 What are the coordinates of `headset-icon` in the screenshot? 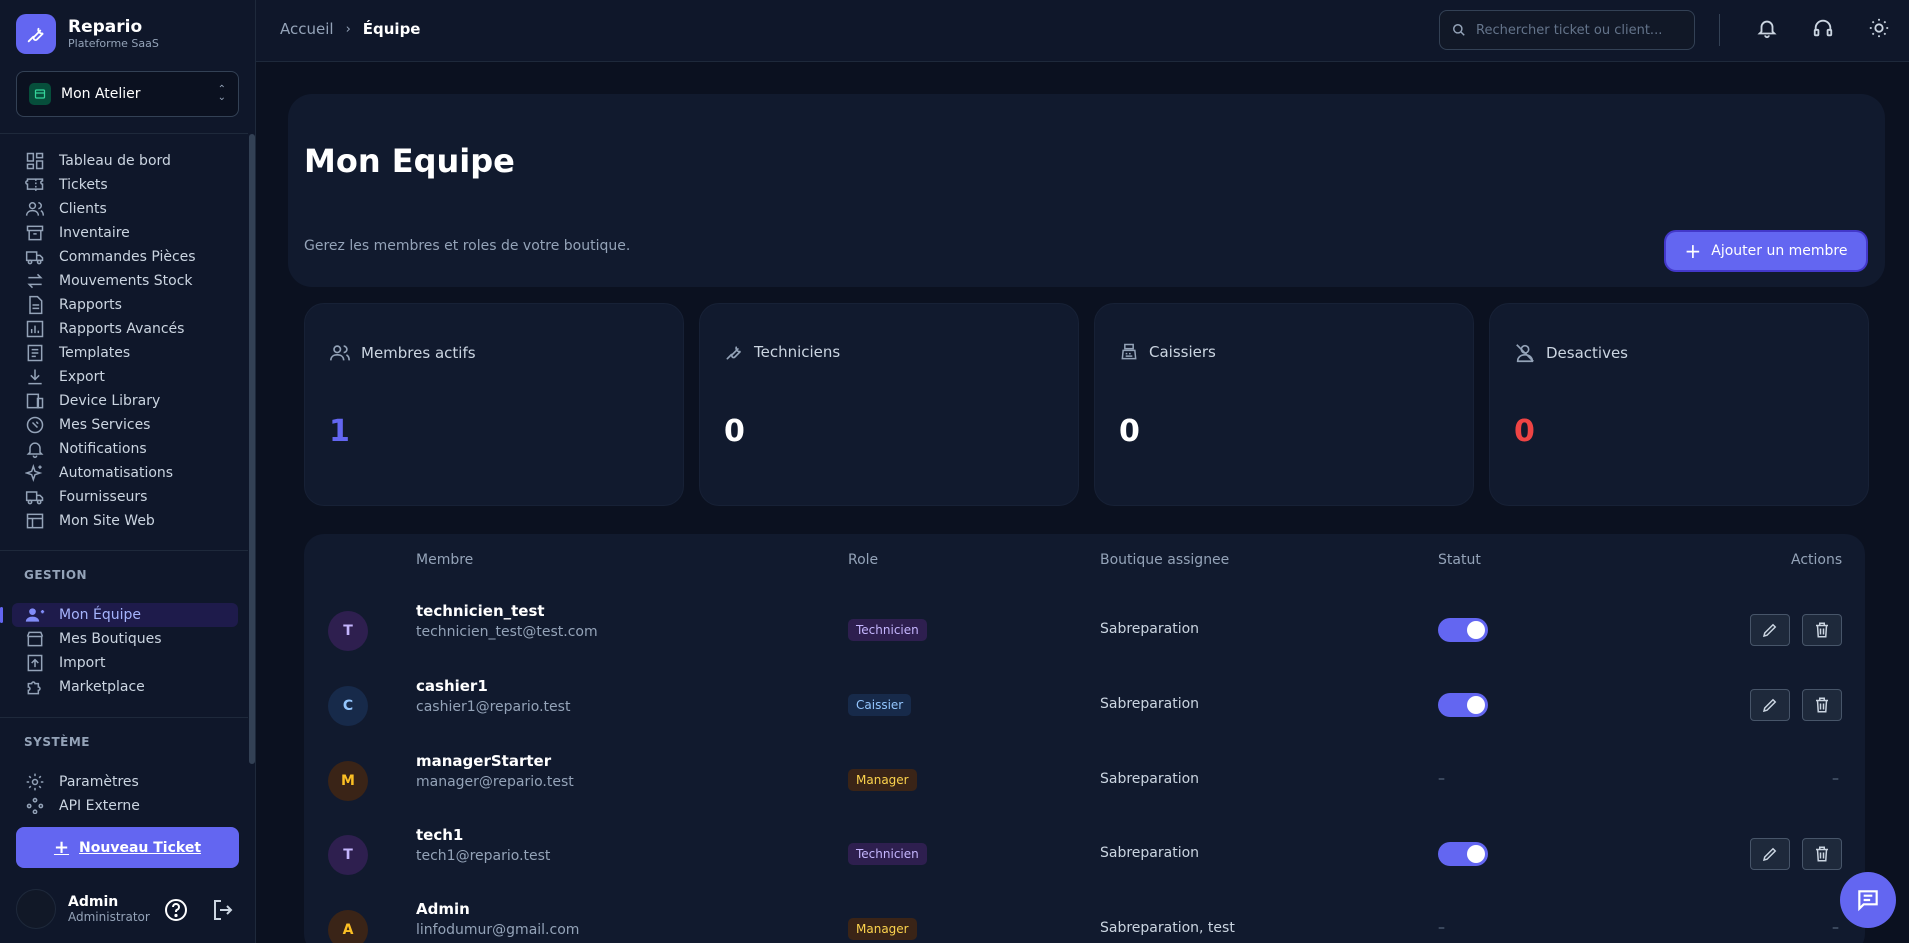 It's located at (1823, 30).